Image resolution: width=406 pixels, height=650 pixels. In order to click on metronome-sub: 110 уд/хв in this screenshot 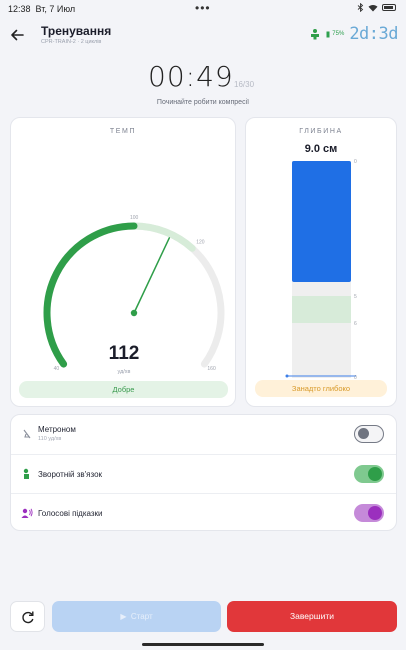, I will do `click(50, 439)`.